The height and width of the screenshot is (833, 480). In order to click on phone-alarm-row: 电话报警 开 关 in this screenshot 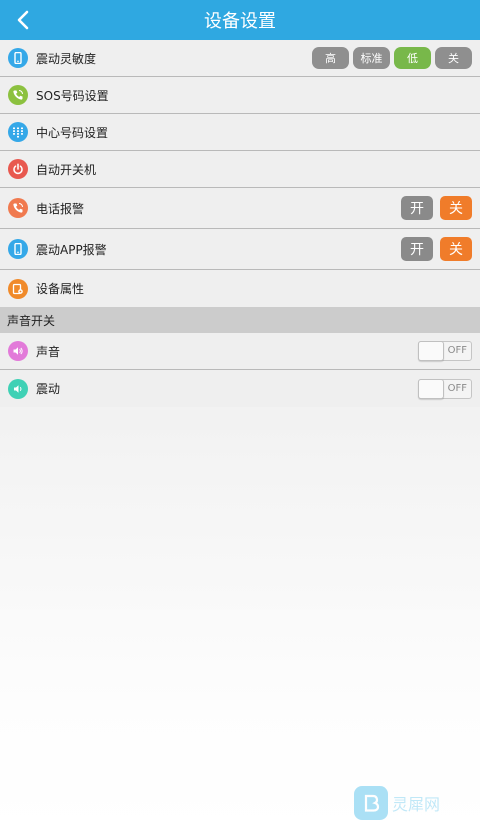, I will do `click(240, 208)`.